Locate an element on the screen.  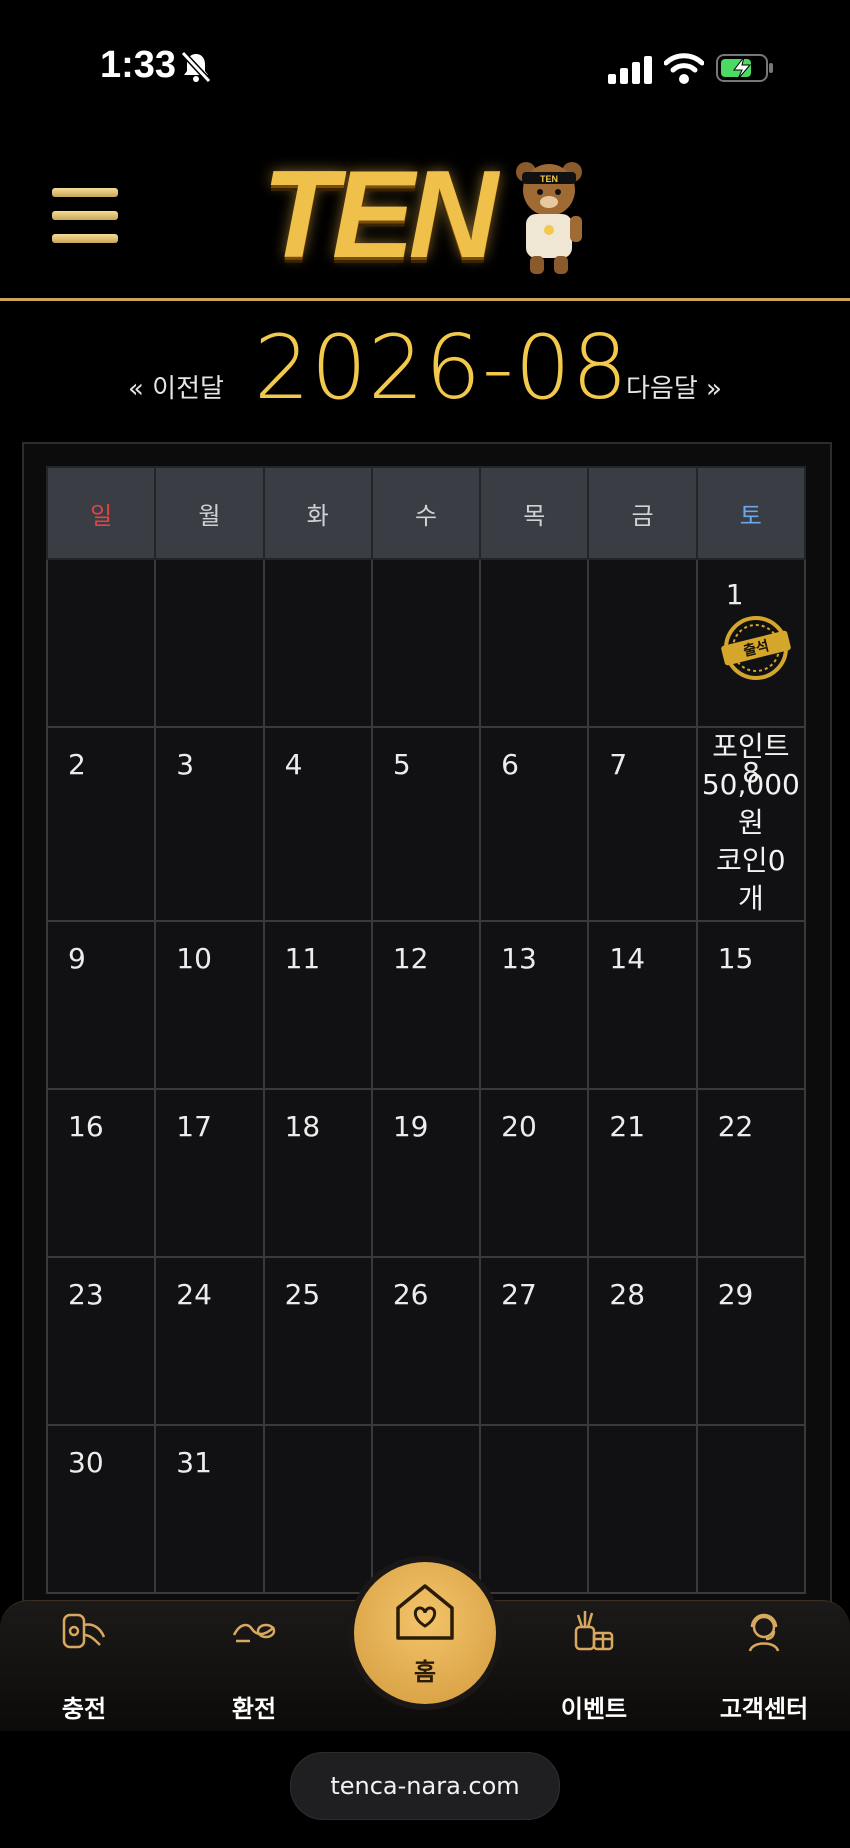
calendar-day-cell: 16 is located at coordinates (101, 1173).